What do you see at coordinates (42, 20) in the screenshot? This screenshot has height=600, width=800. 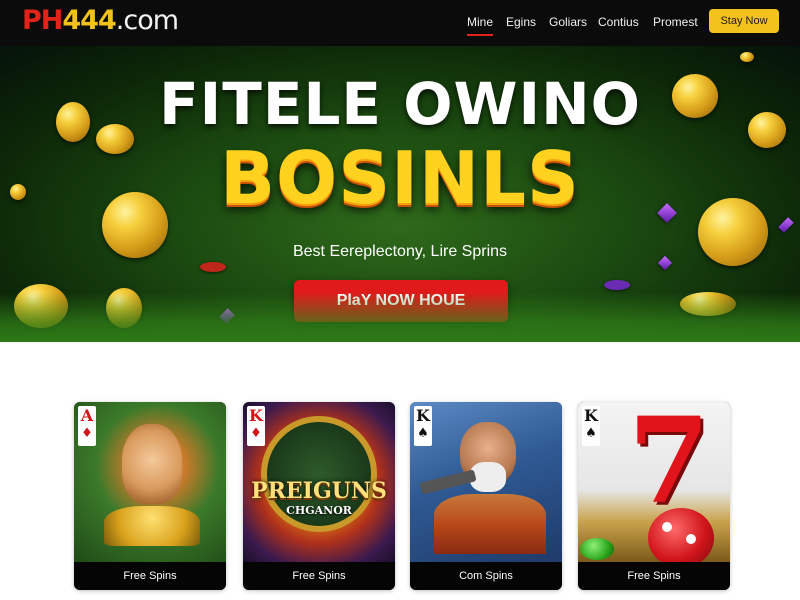 I see `logo-ph: PH` at bounding box center [42, 20].